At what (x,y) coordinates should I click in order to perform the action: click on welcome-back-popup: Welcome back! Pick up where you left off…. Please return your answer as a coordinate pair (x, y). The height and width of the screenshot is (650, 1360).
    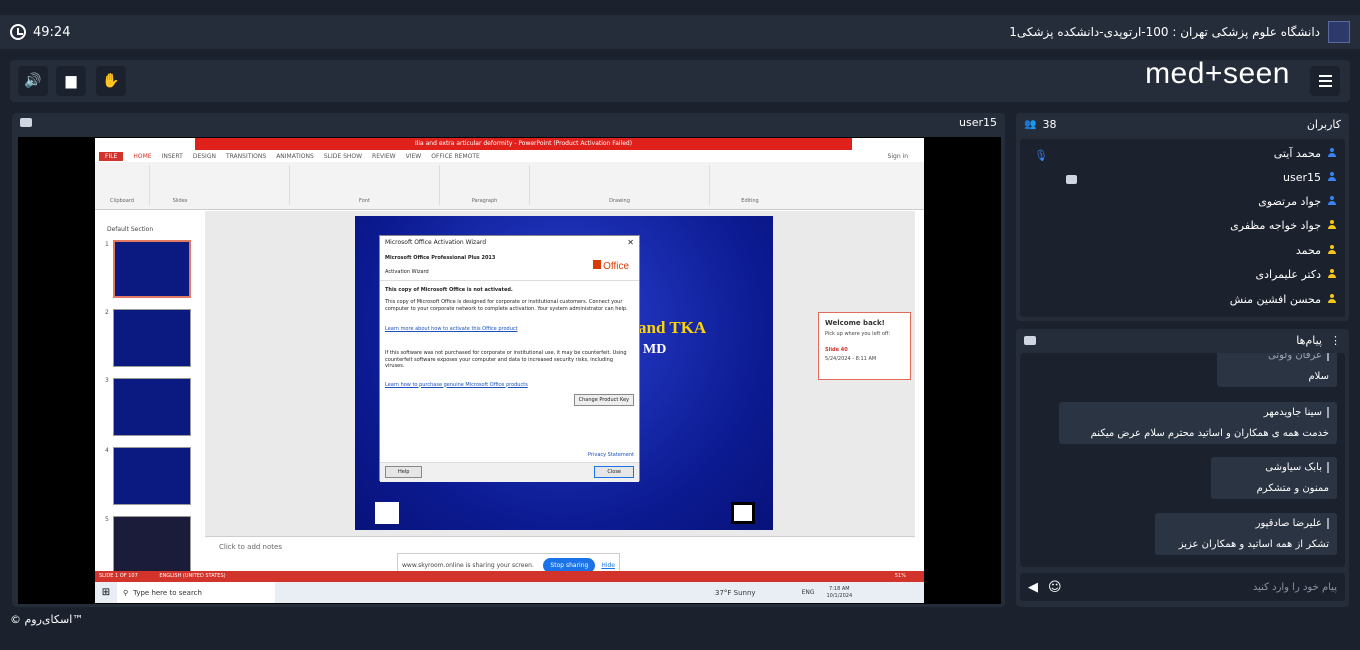
    Looking at the image, I should click on (864, 346).